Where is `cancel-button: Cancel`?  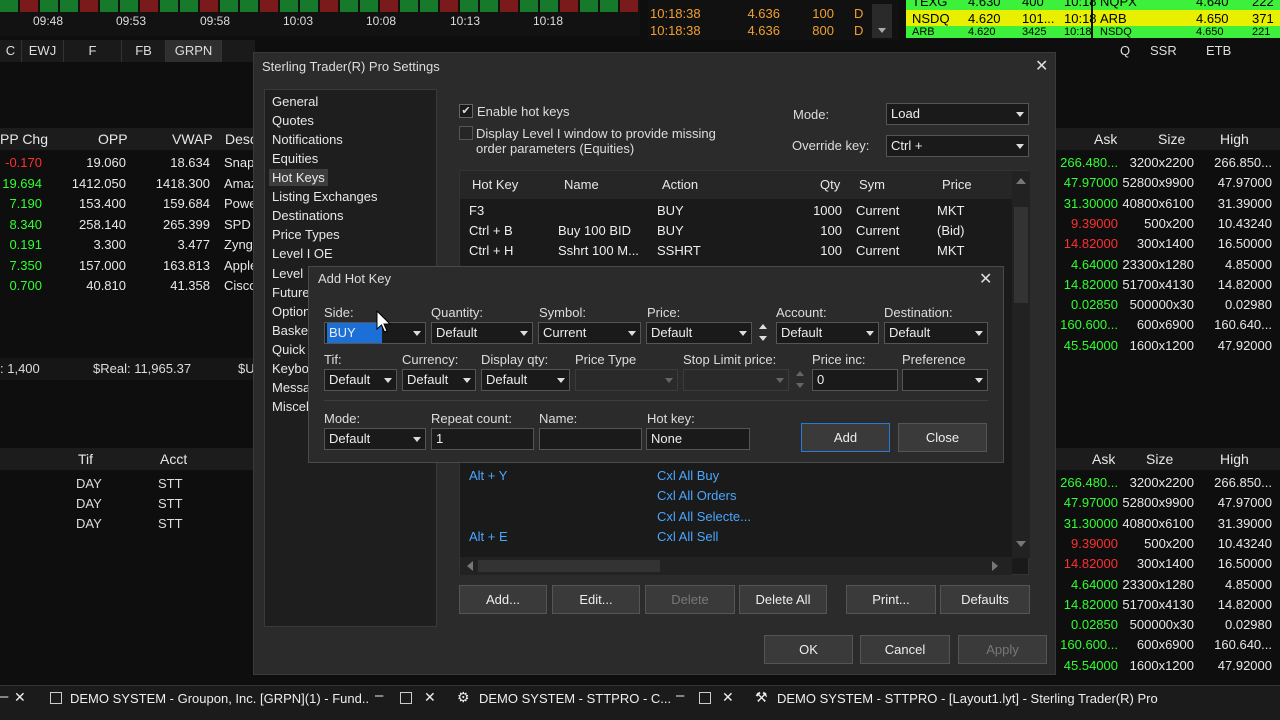 cancel-button: Cancel is located at coordinates (905, 649).